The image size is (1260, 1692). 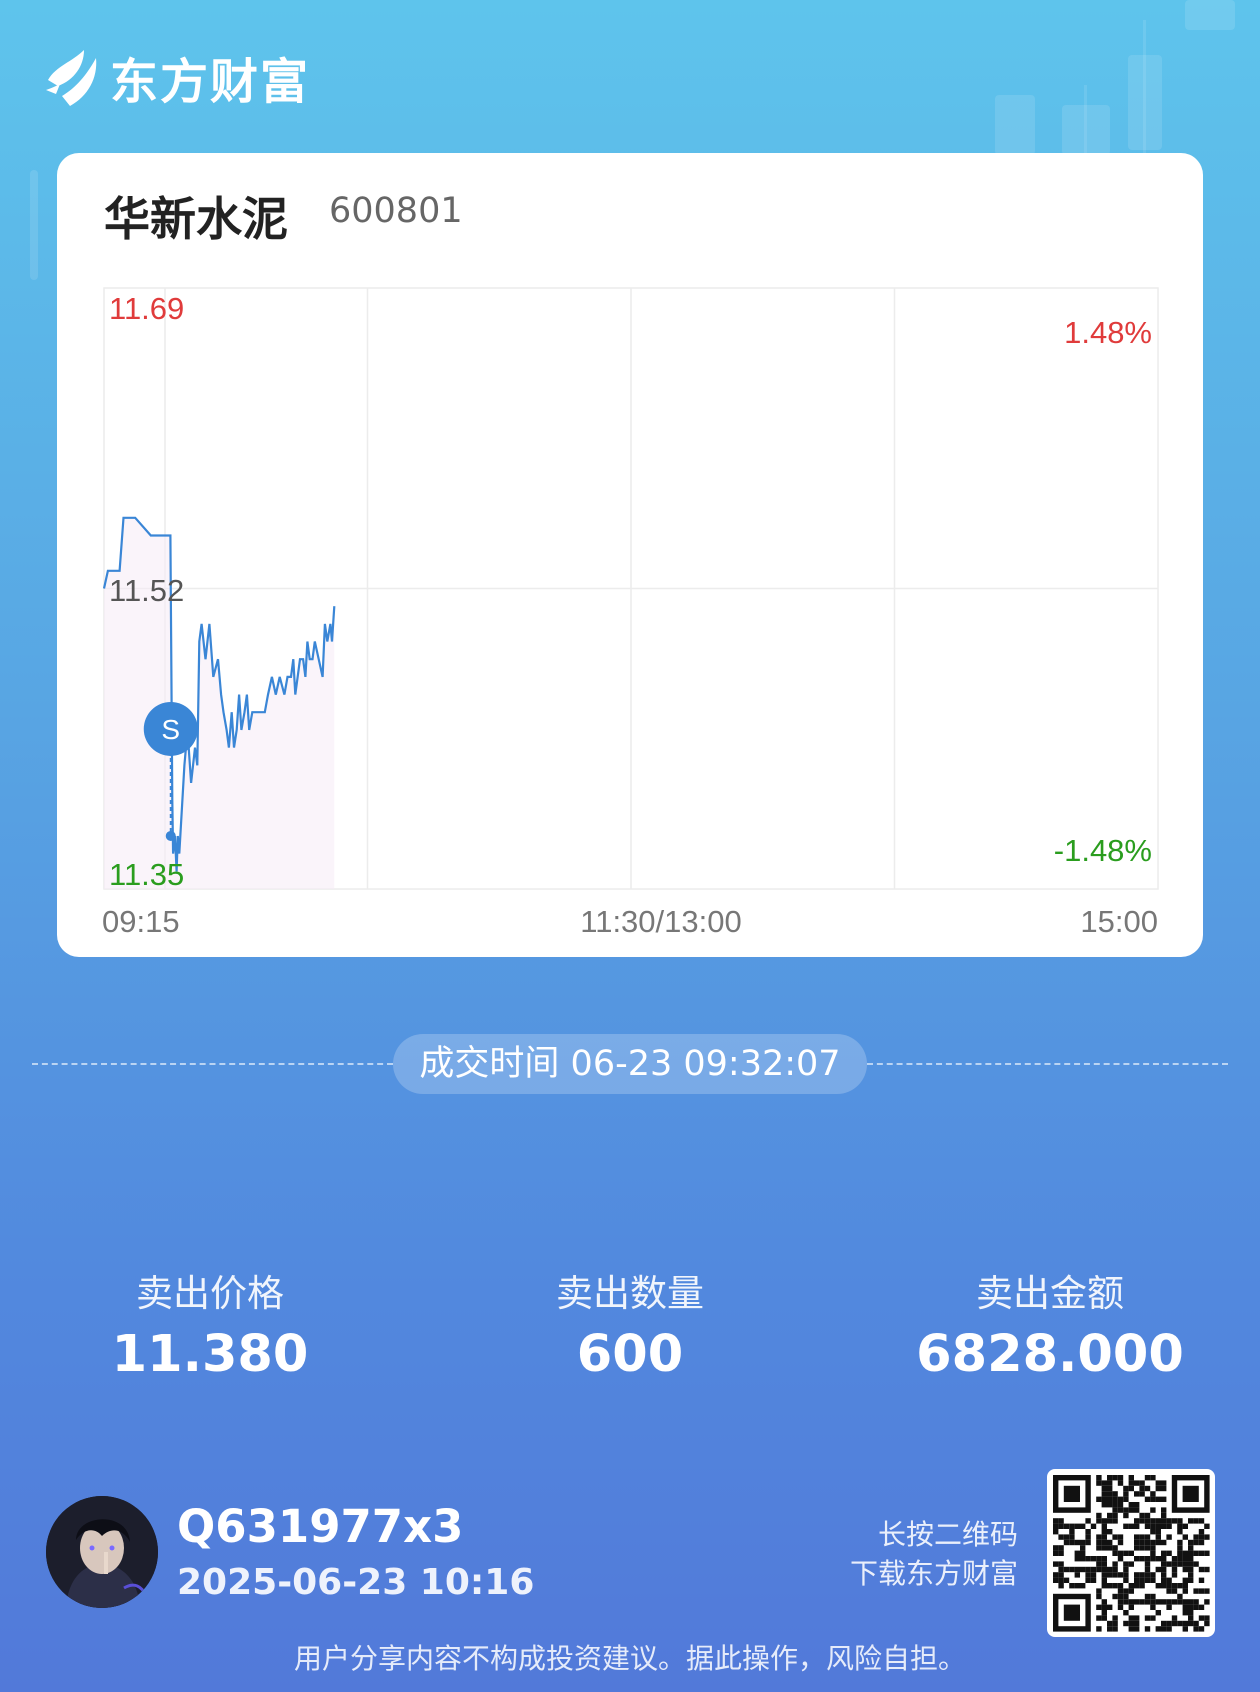 I want to click on stat-sell-amount: 卖出金额 6828.000, so click(x=1050, y=1323).